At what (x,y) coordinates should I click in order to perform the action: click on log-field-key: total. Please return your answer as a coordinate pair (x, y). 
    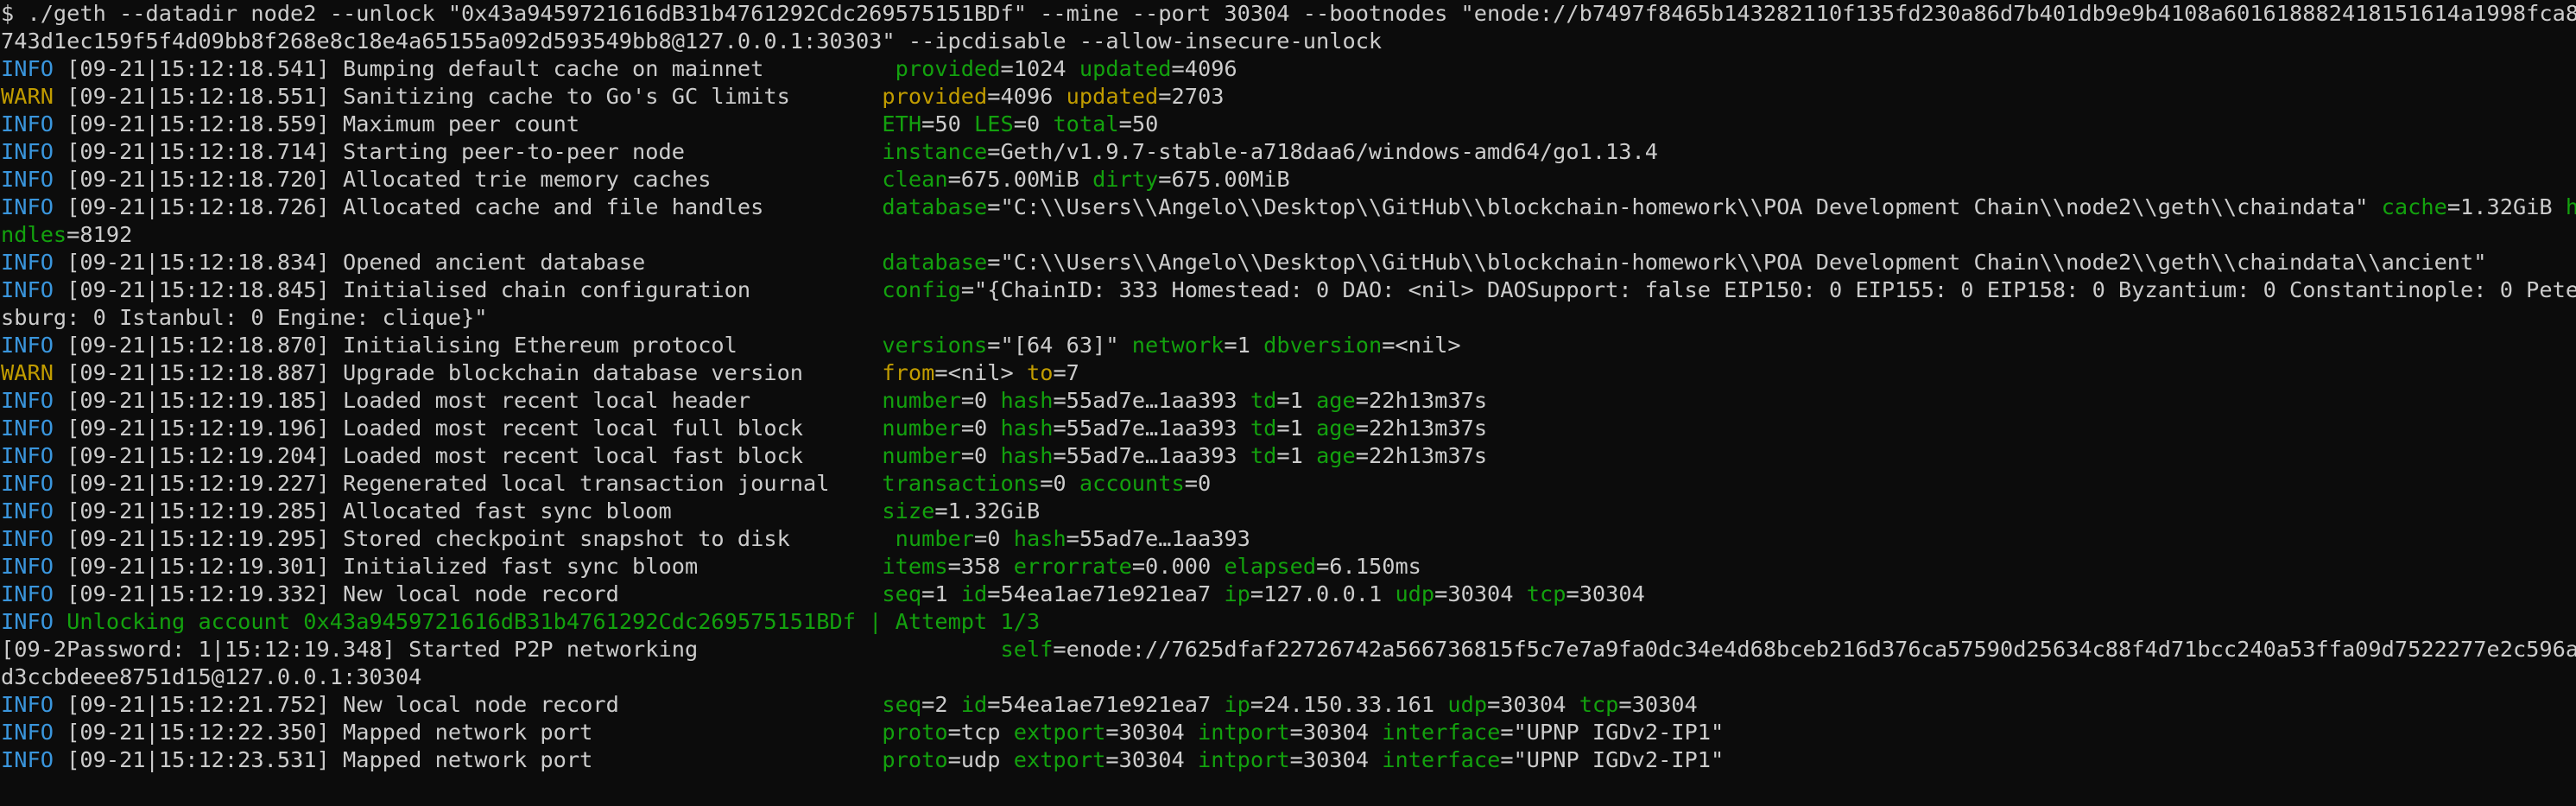
    Looking at the image, I should click on (1086, 123).